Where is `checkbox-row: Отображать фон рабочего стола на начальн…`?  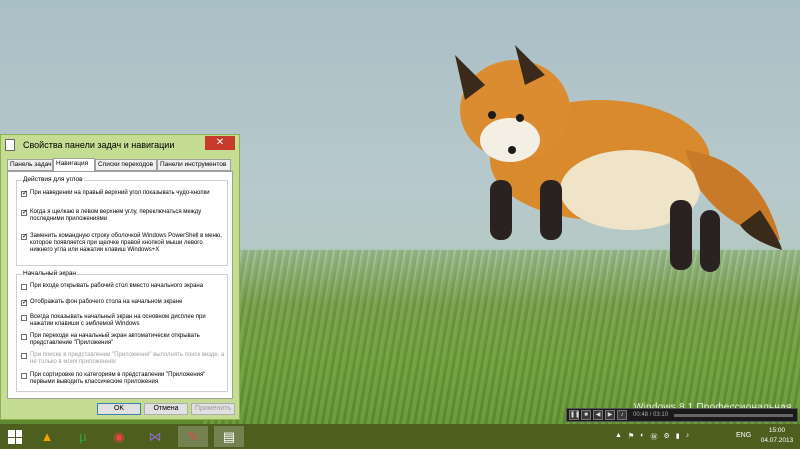 checkbox-row: Отображать фон рабочего стола на начальн… is located at coordinates (123, 302).